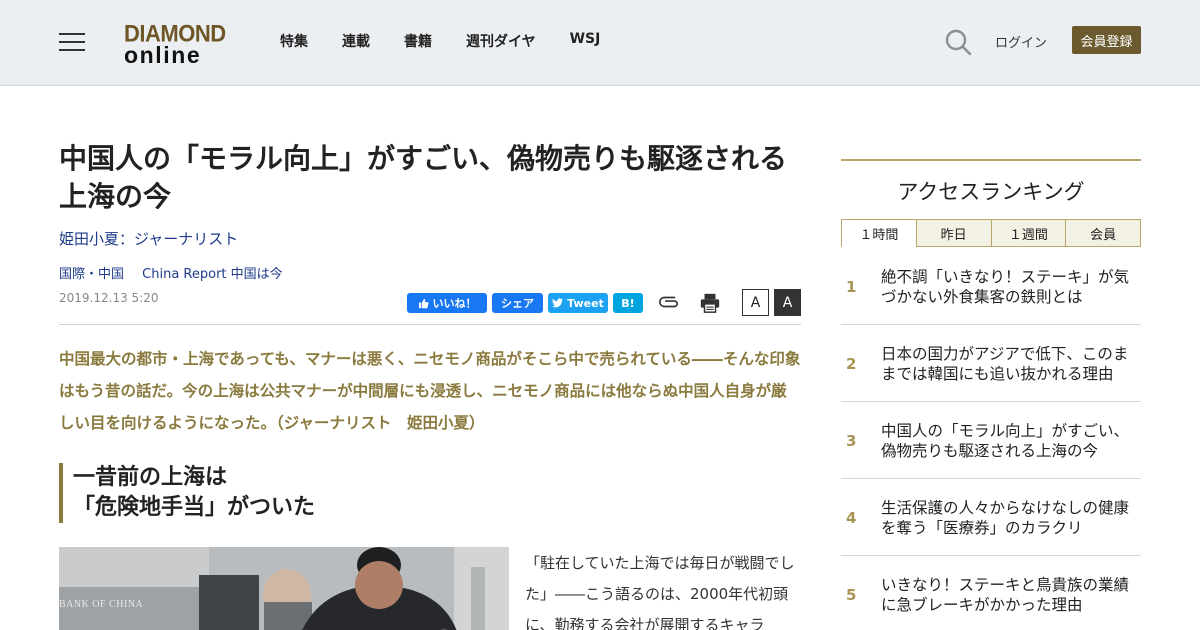 This screenshot has height=630, width=1200. What do you see at coordinates (851, 363) in the screenshot?
I see `rank-number: 2` at bounding box center [851, 363].